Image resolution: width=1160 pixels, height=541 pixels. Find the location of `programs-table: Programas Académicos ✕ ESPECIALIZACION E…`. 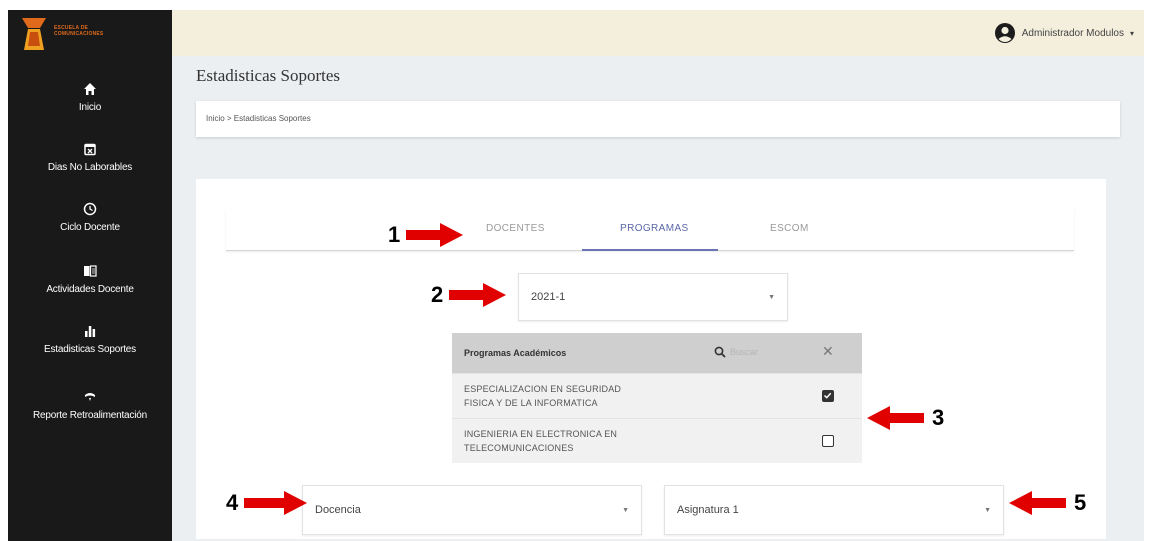

programs-table: Programas Académicos ✕ ESPECIALIZACION E… is located at coordinates (657, 398).